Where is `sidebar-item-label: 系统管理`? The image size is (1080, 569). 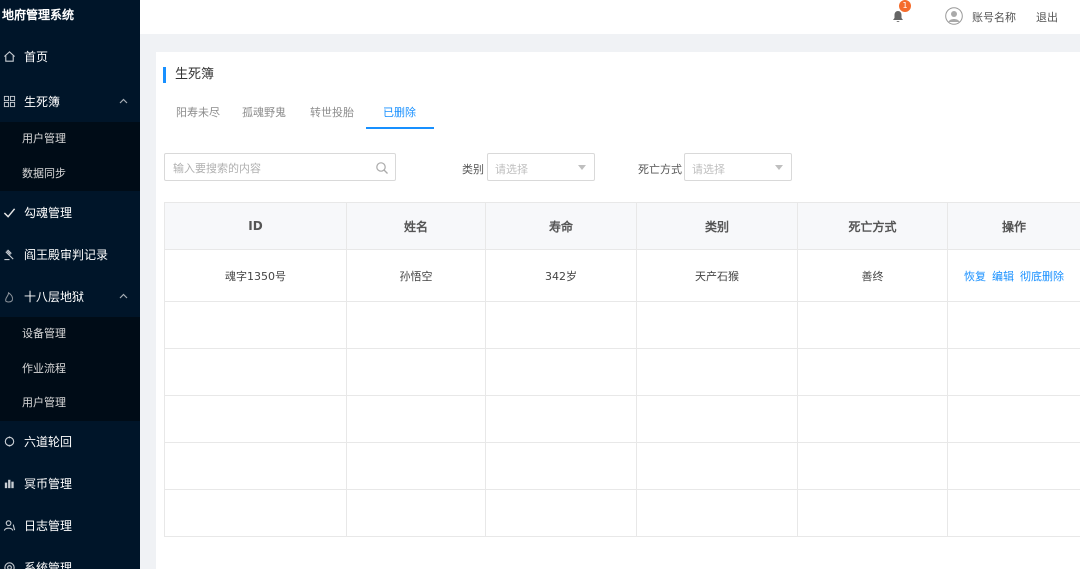 sidebar-item-label: 系统管理 is located at coordinates (48, 565).